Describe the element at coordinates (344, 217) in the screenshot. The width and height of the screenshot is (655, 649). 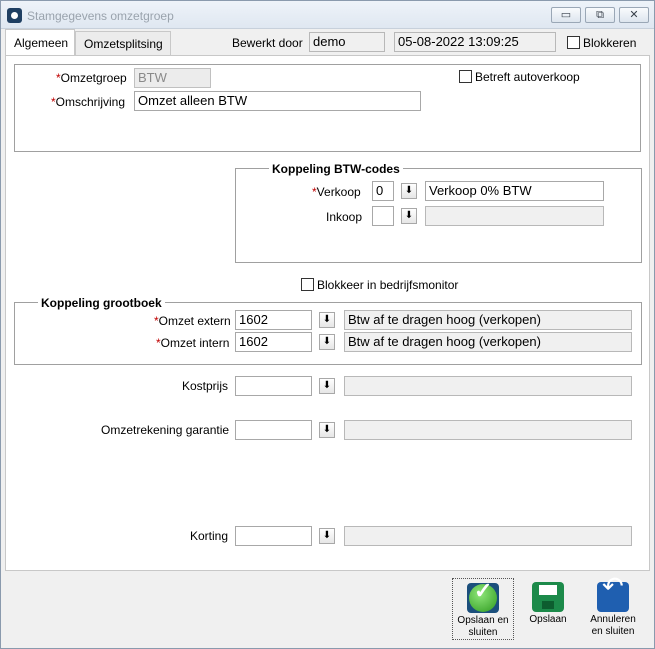
I see `inkoop-label: Inkoop` at that location.